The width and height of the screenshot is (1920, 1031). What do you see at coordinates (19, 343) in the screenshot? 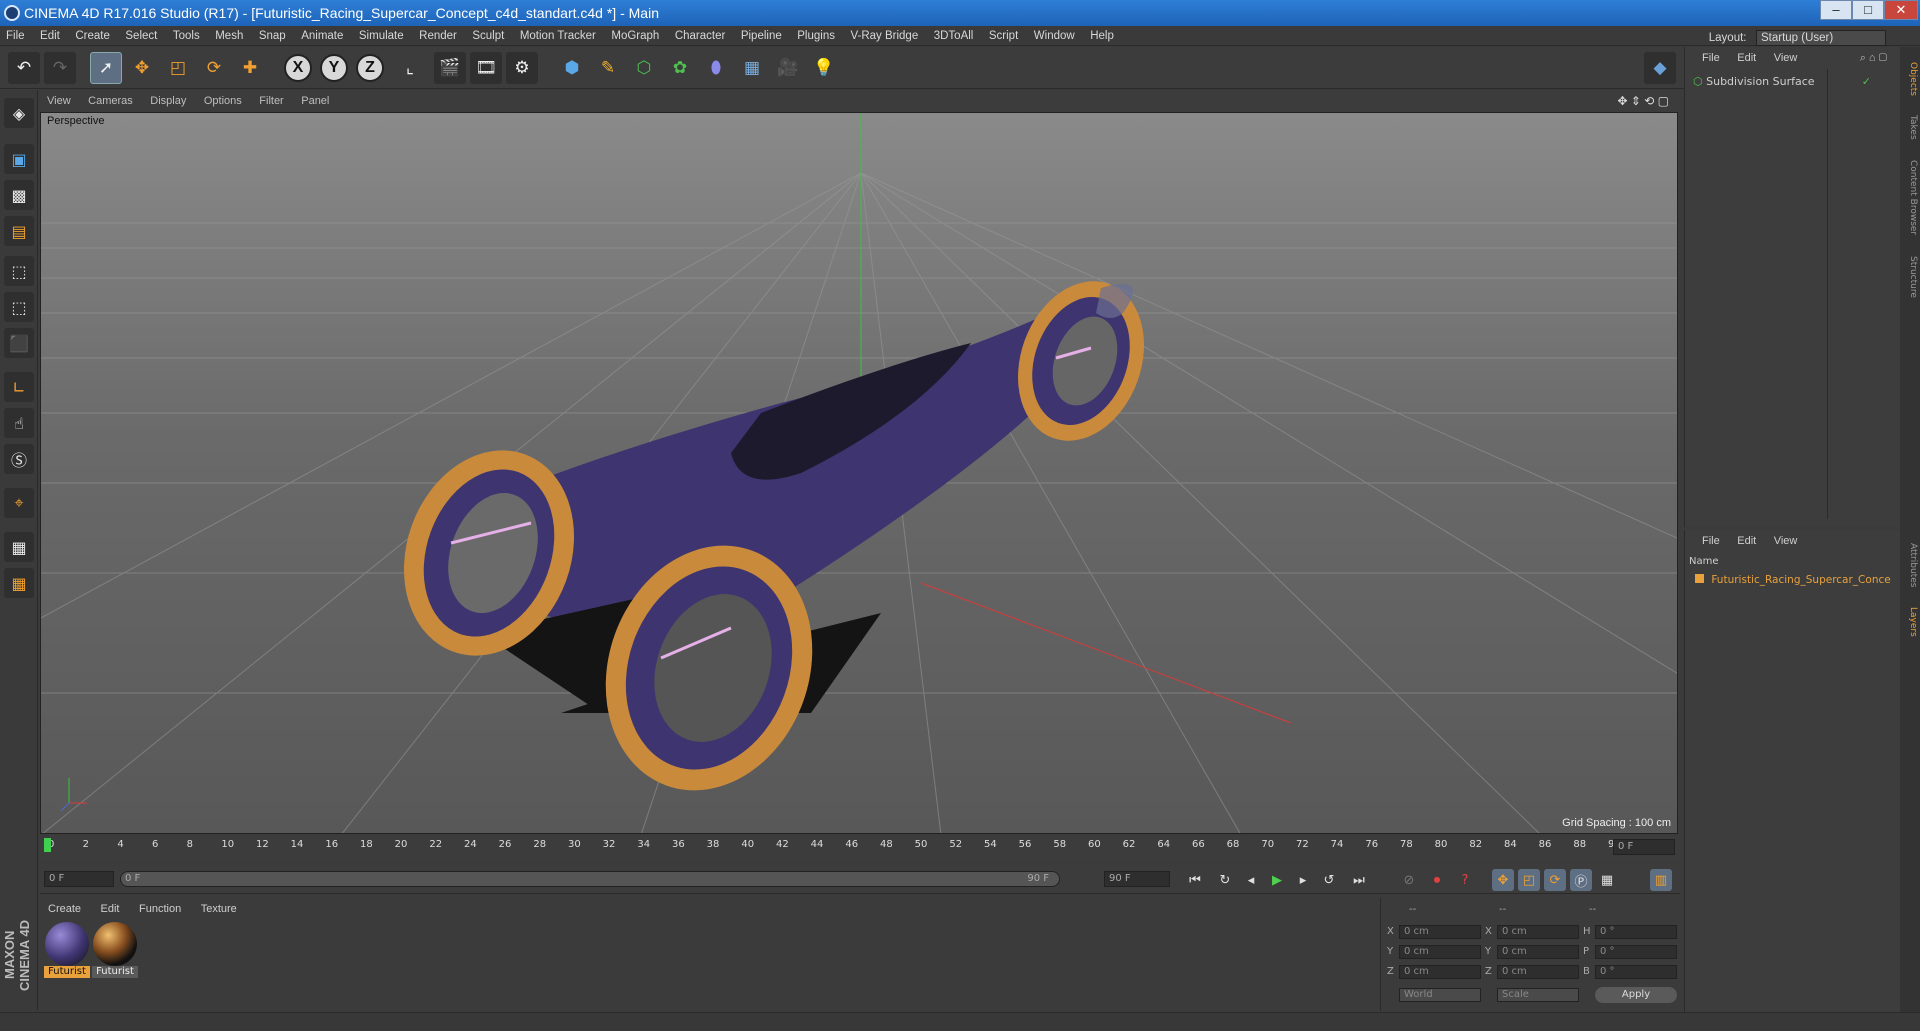
I see `polygons-mode-icon: ⬛` at bounding box center [19, 343].